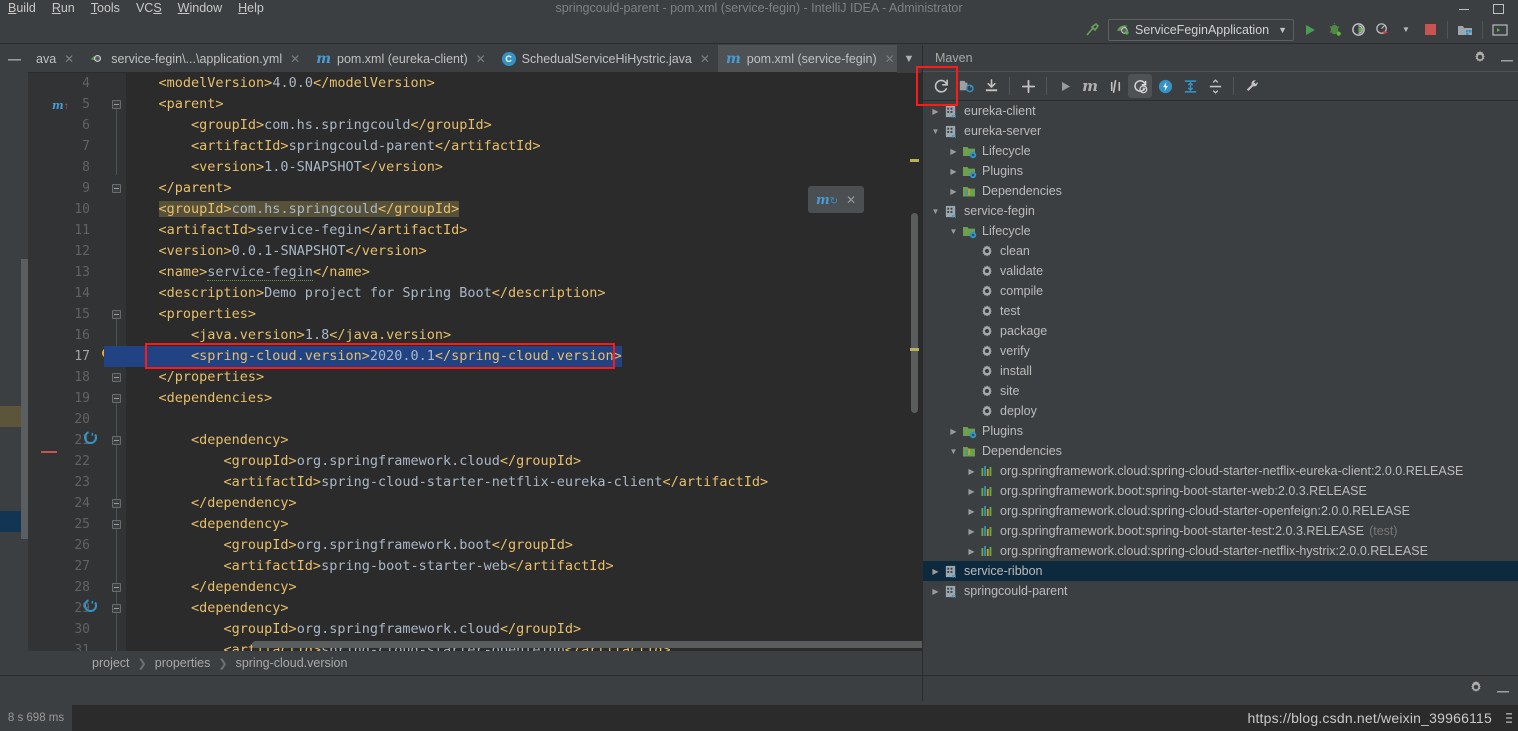 Image resolution: width=1518 pixels, height=731 pixels. Describe the element at coordinates (1220, 451) in the screenshot. I see `maven-tree-node: ▼ Dependencies` at that location.